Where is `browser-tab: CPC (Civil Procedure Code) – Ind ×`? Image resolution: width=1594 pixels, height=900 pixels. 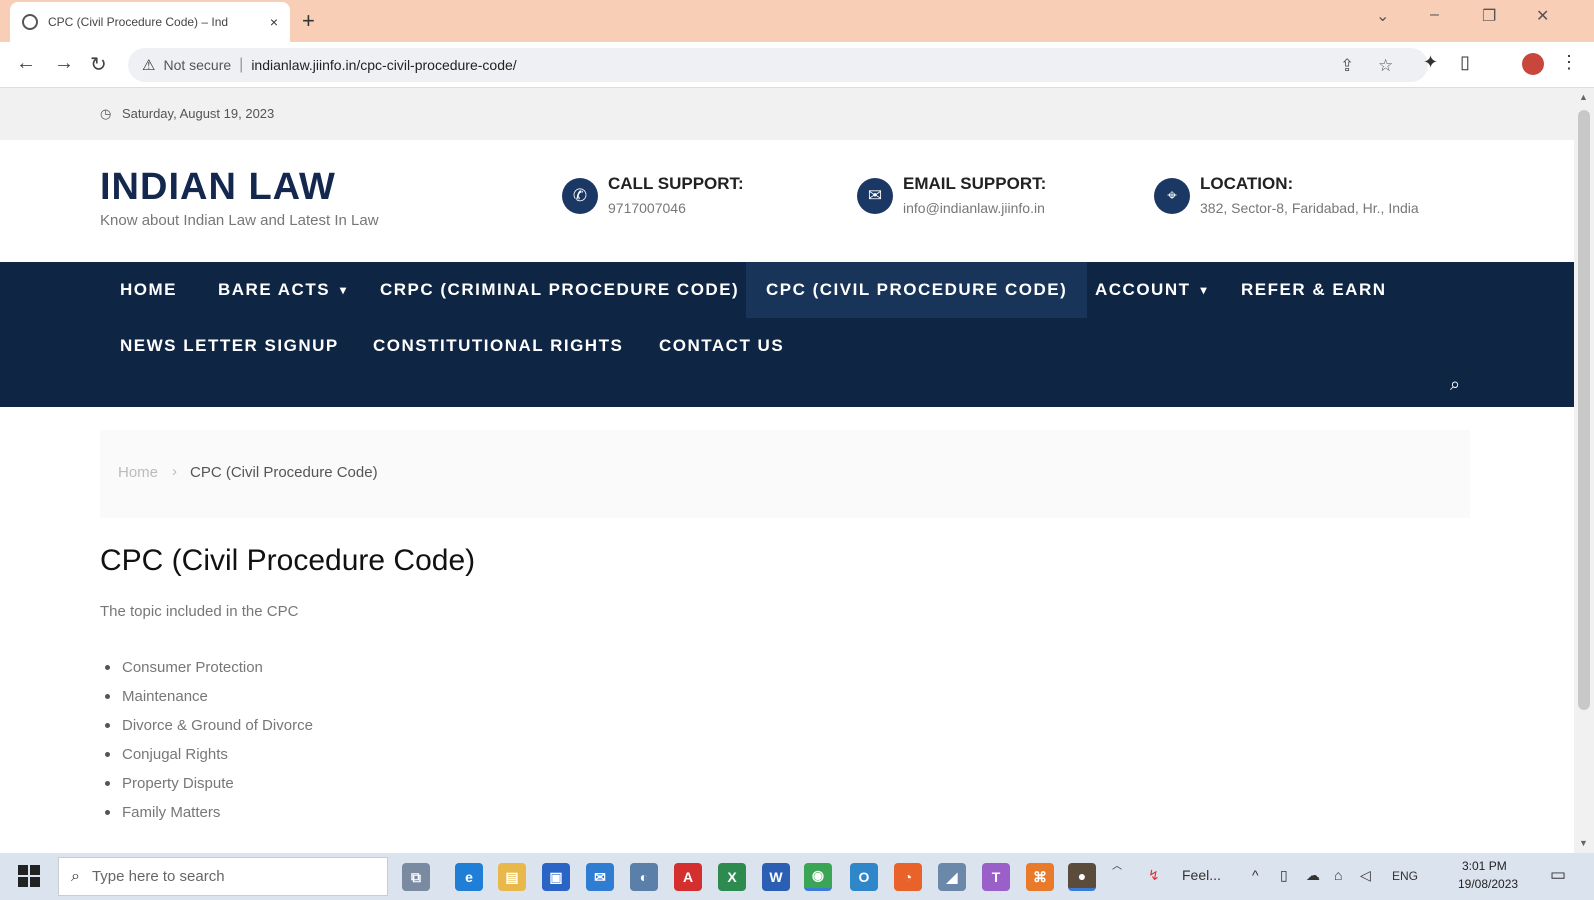
browser-tab: CPC (Civil Procedure Code) – Ind × is located at coordinates (150, 22).